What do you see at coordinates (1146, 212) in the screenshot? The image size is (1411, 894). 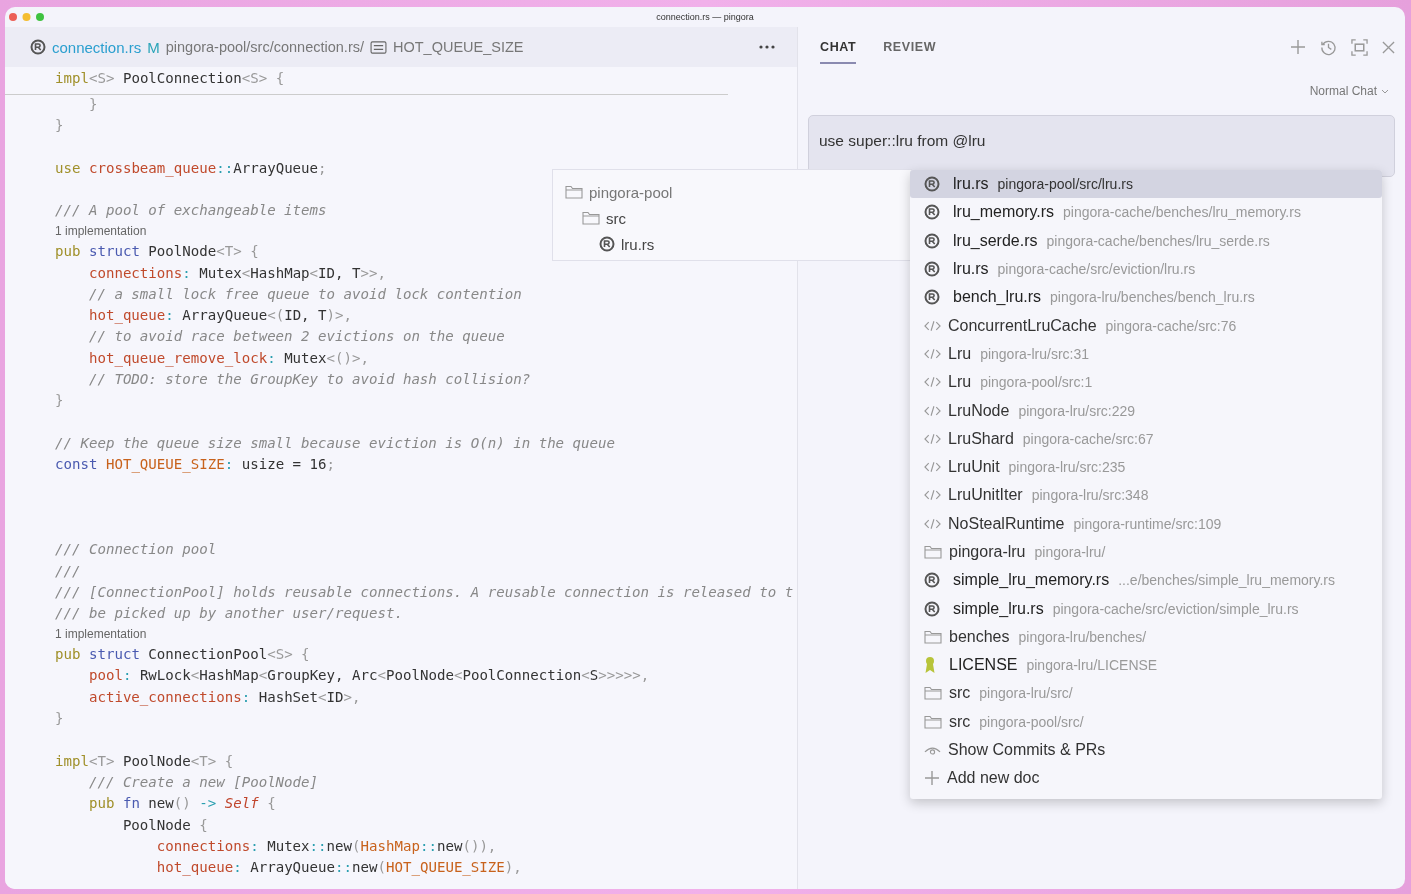 I see `suggestion-item: lru_memory.rs pingora-cache/benches/lru_memory.rs` at bounding box center [1146, 212].